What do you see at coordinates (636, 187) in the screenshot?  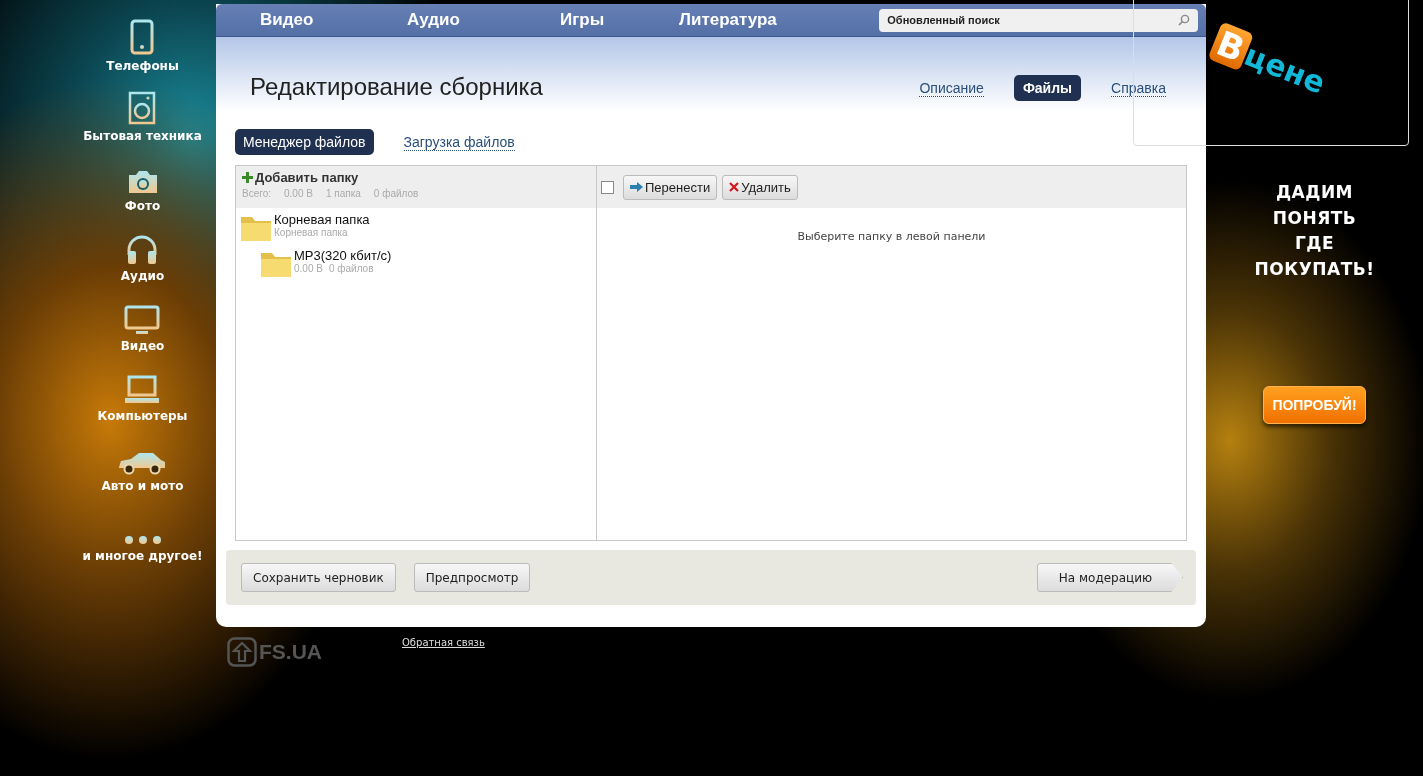 I see `arrow-right-icon` at bounding box center [636, 187].